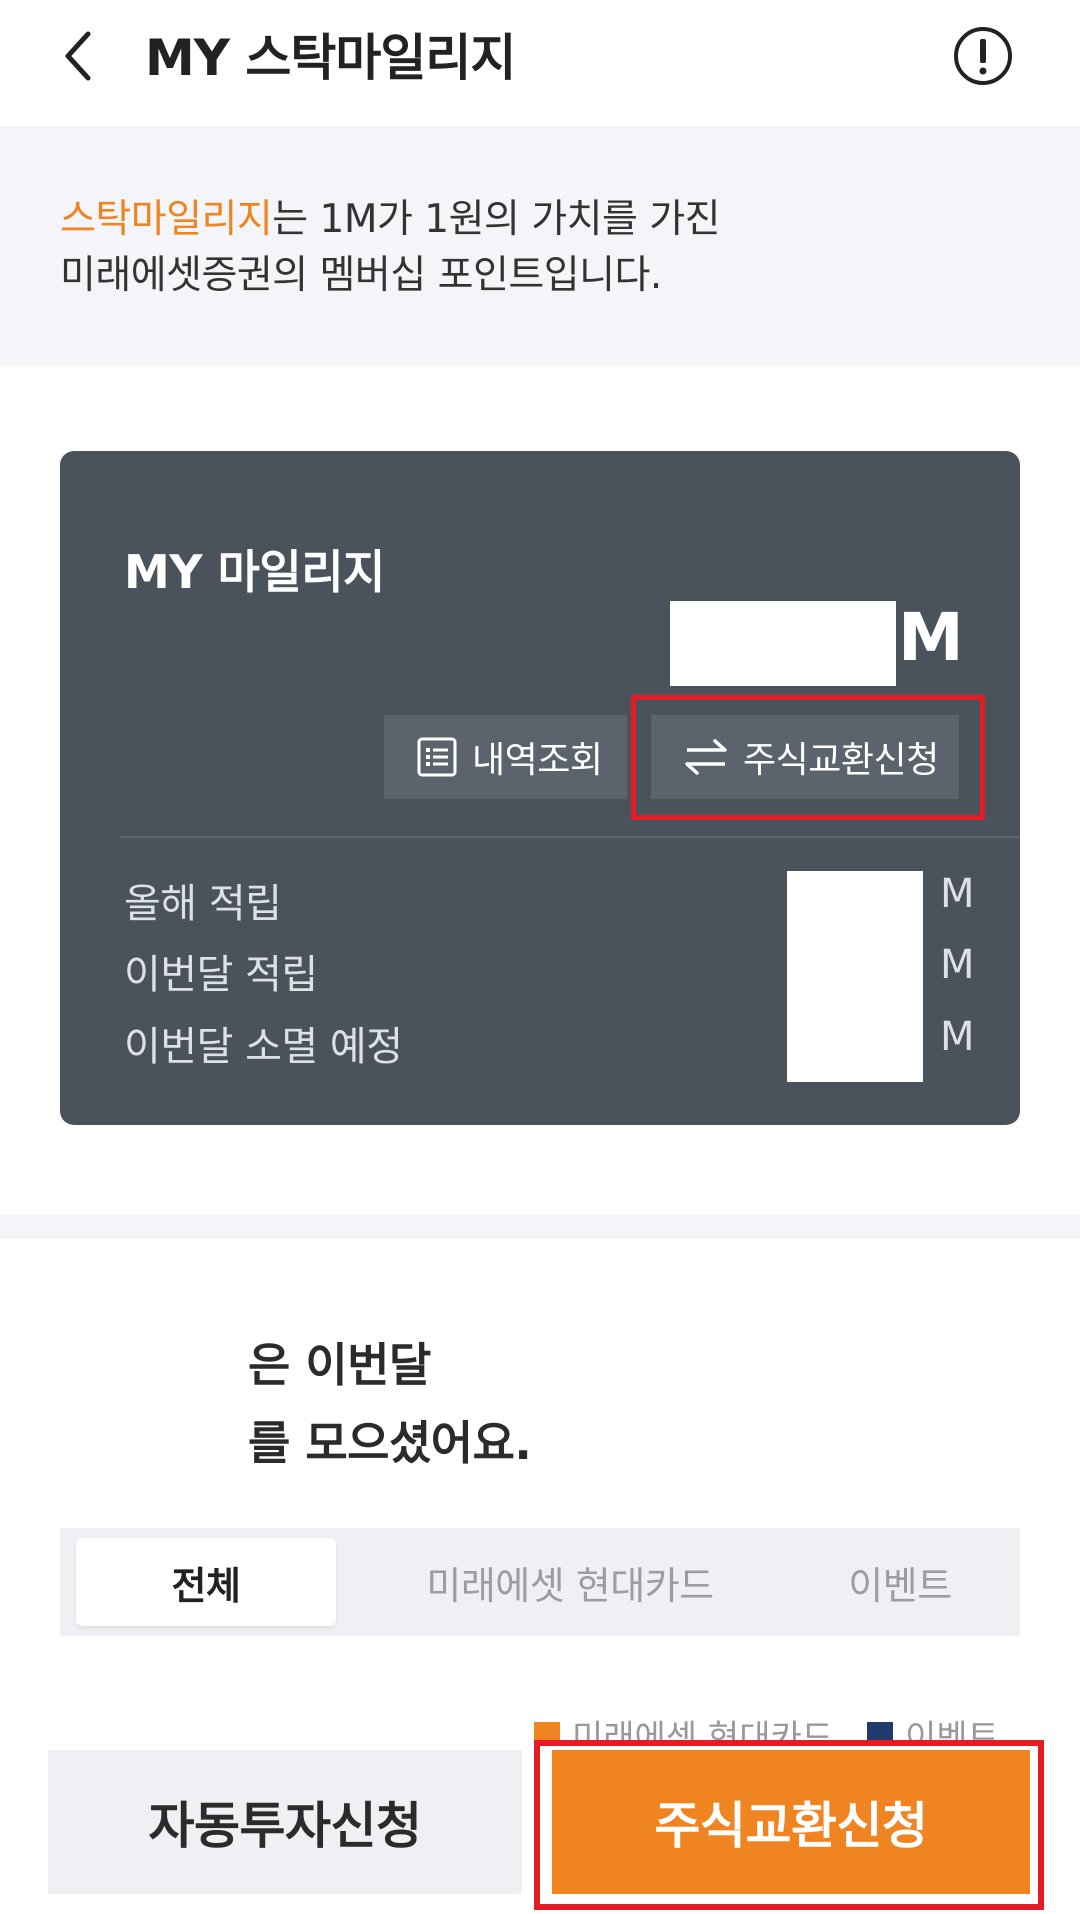  I want to click on tab-mirae-hyundai-card: 미래에셋 현대카드, so click(570, 1582).